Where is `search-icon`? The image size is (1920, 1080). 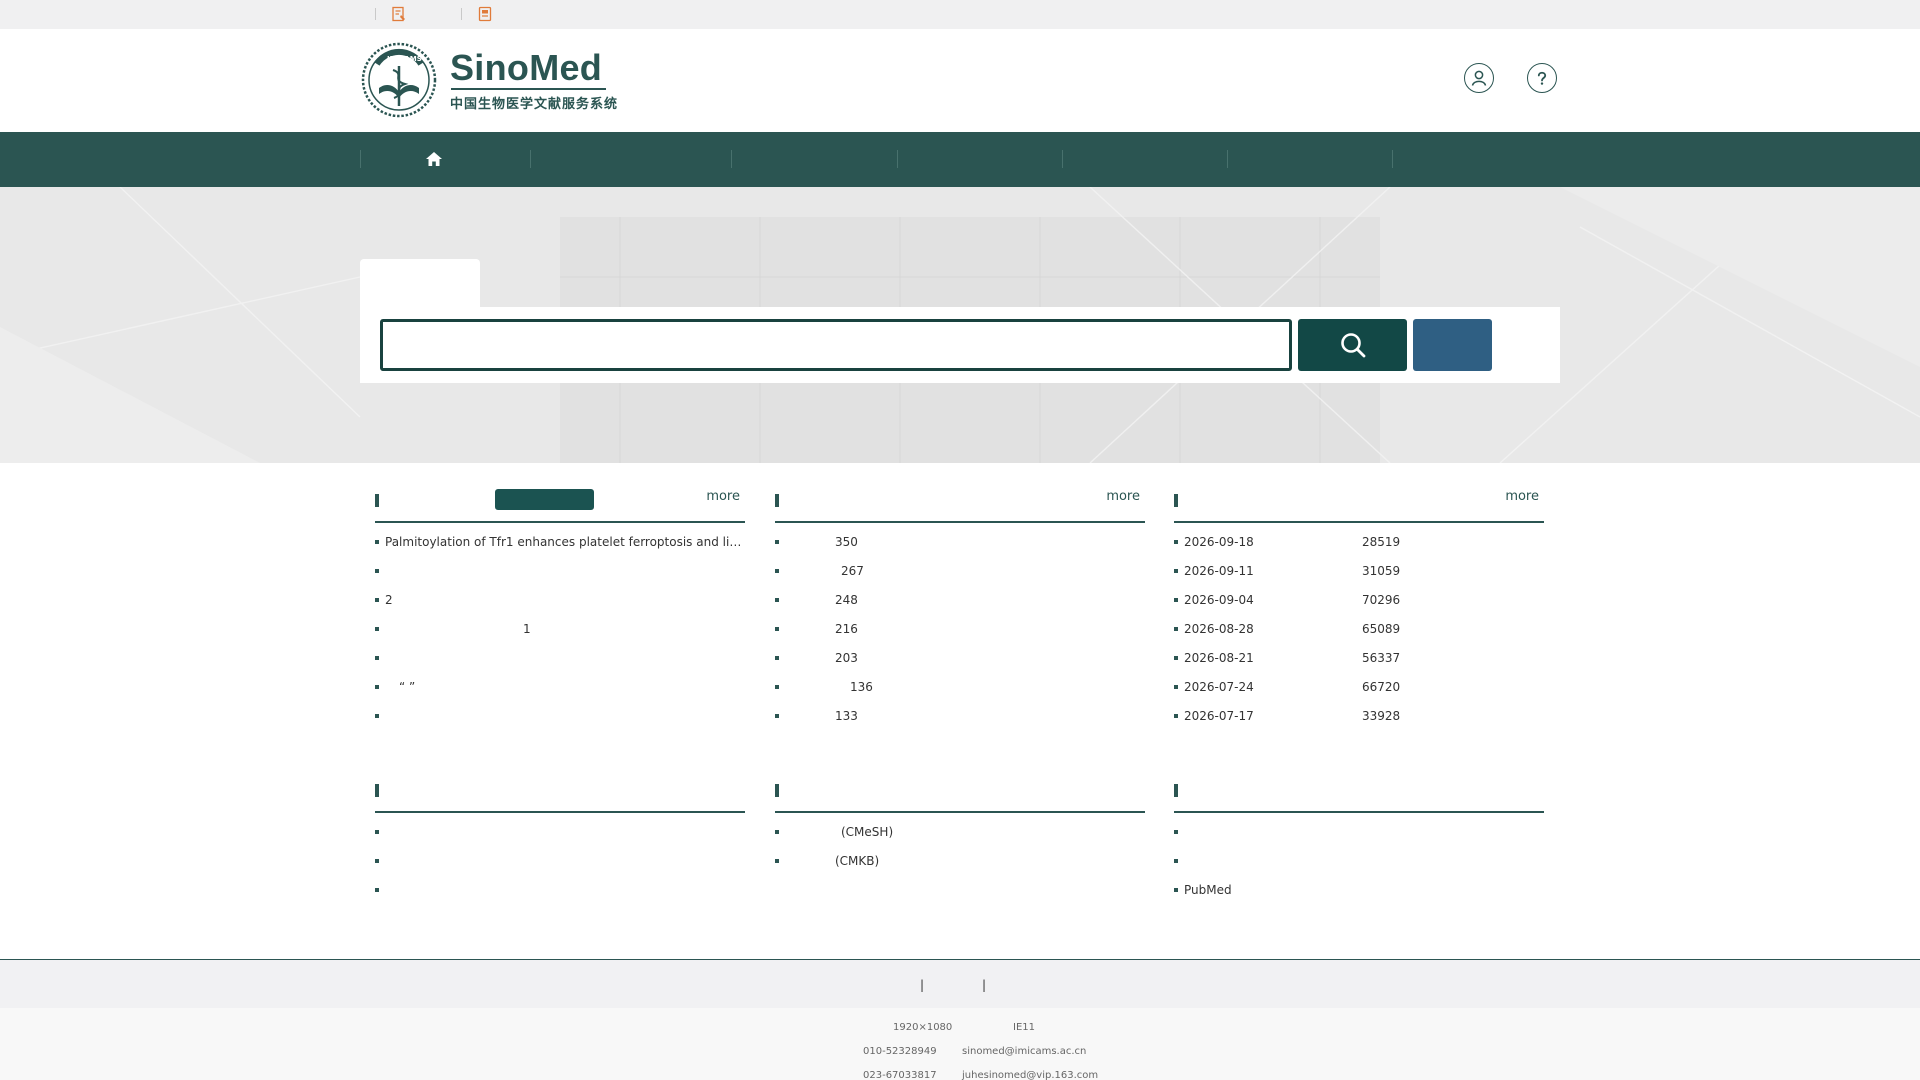 search-icon is located at coordinates (1352, 345).